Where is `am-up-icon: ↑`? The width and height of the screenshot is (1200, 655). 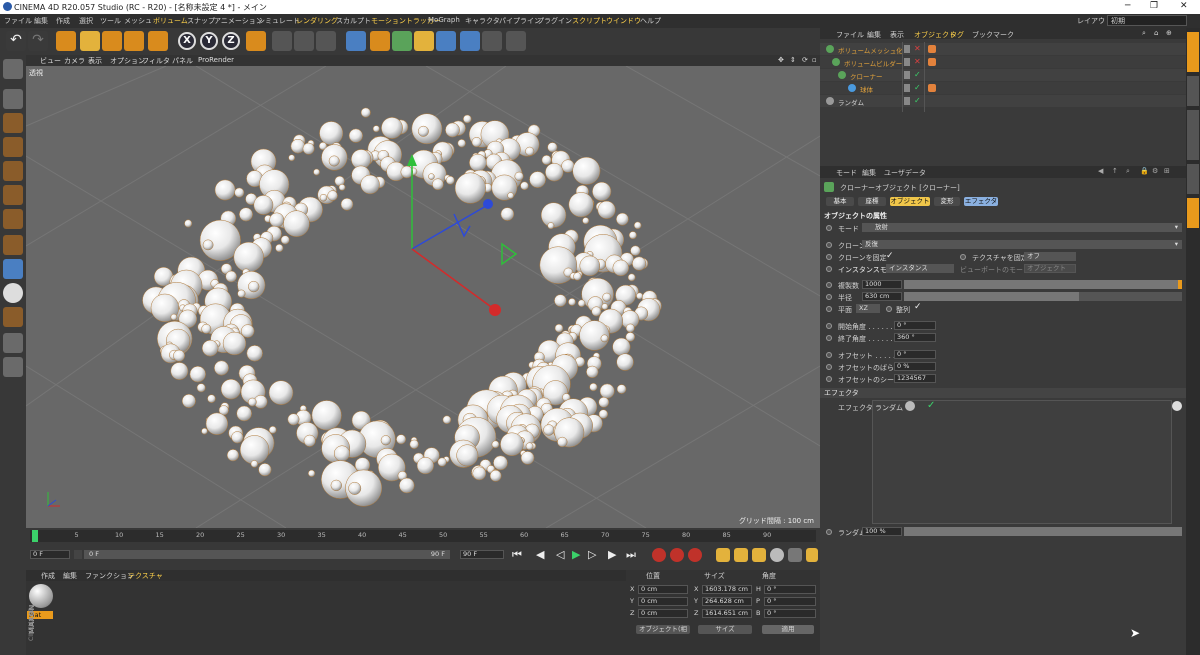
am-up-icon: ↑ is located at coordinates (1115, 171).